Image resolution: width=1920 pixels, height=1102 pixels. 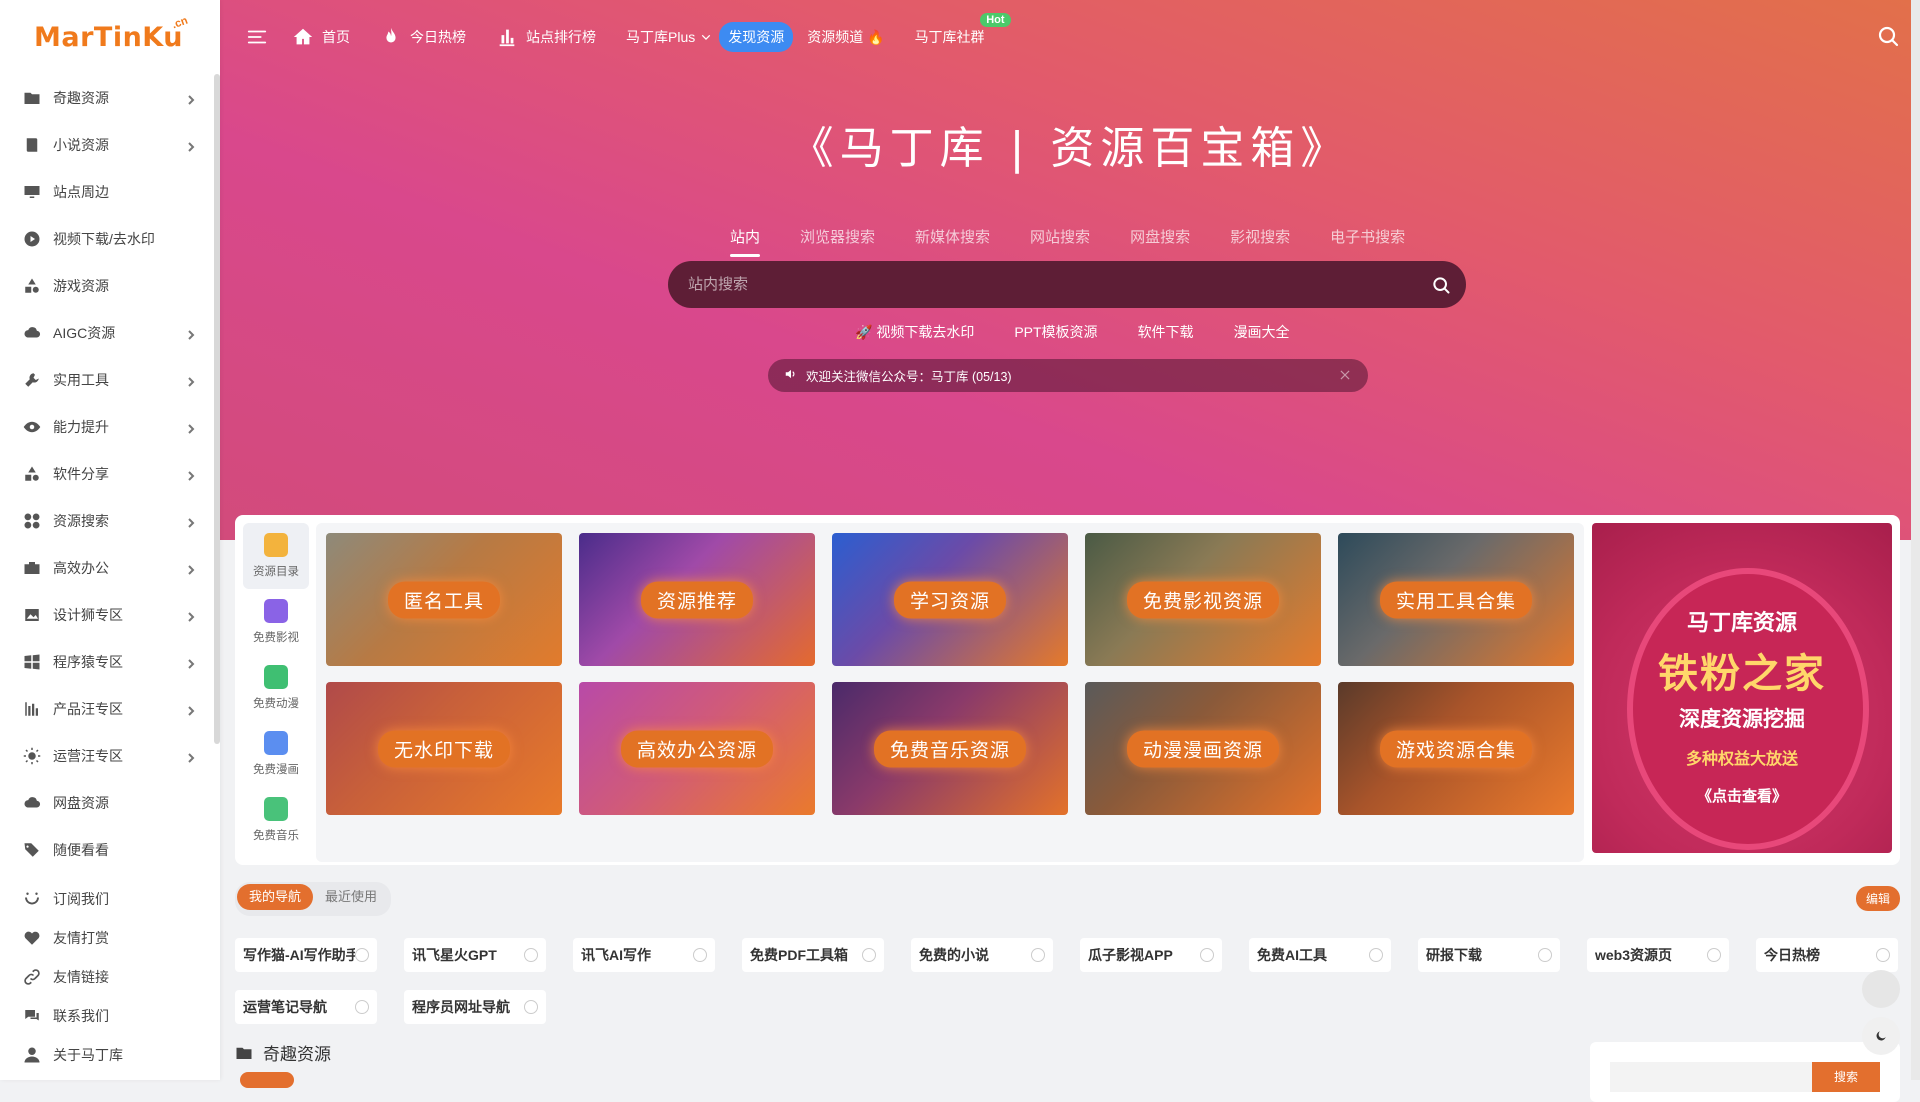 I want to click on monitor-icon, so click(x=32, y=192).